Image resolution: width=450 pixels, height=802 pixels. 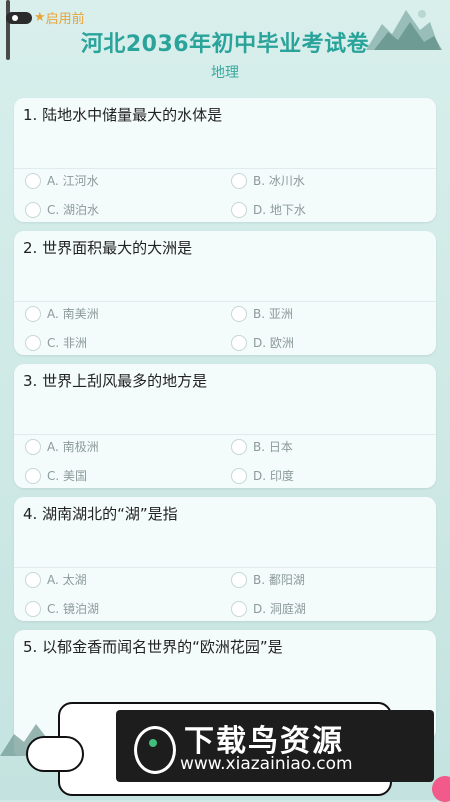 I want to click on option-c: C. 湖泊水, so click(x=62, y=209).